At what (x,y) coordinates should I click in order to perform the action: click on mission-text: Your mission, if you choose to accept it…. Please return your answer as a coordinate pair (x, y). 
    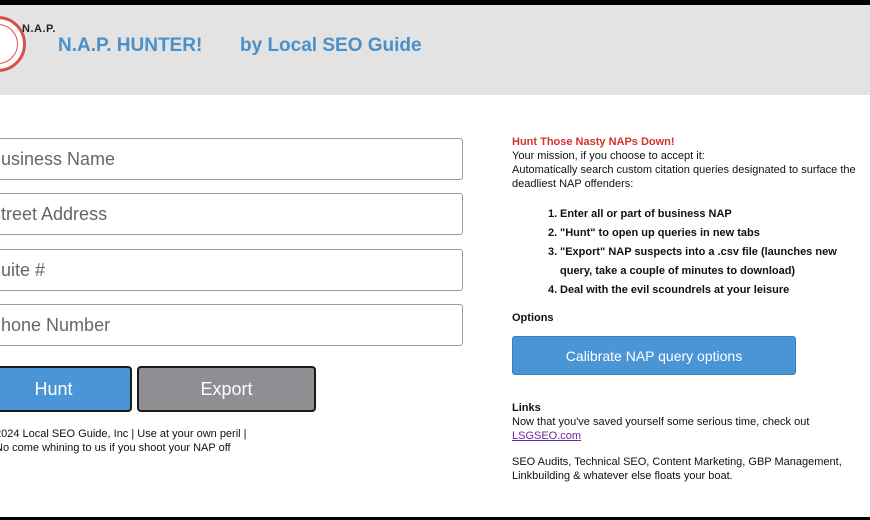
    Looking at the image, I should click on (608, 156).